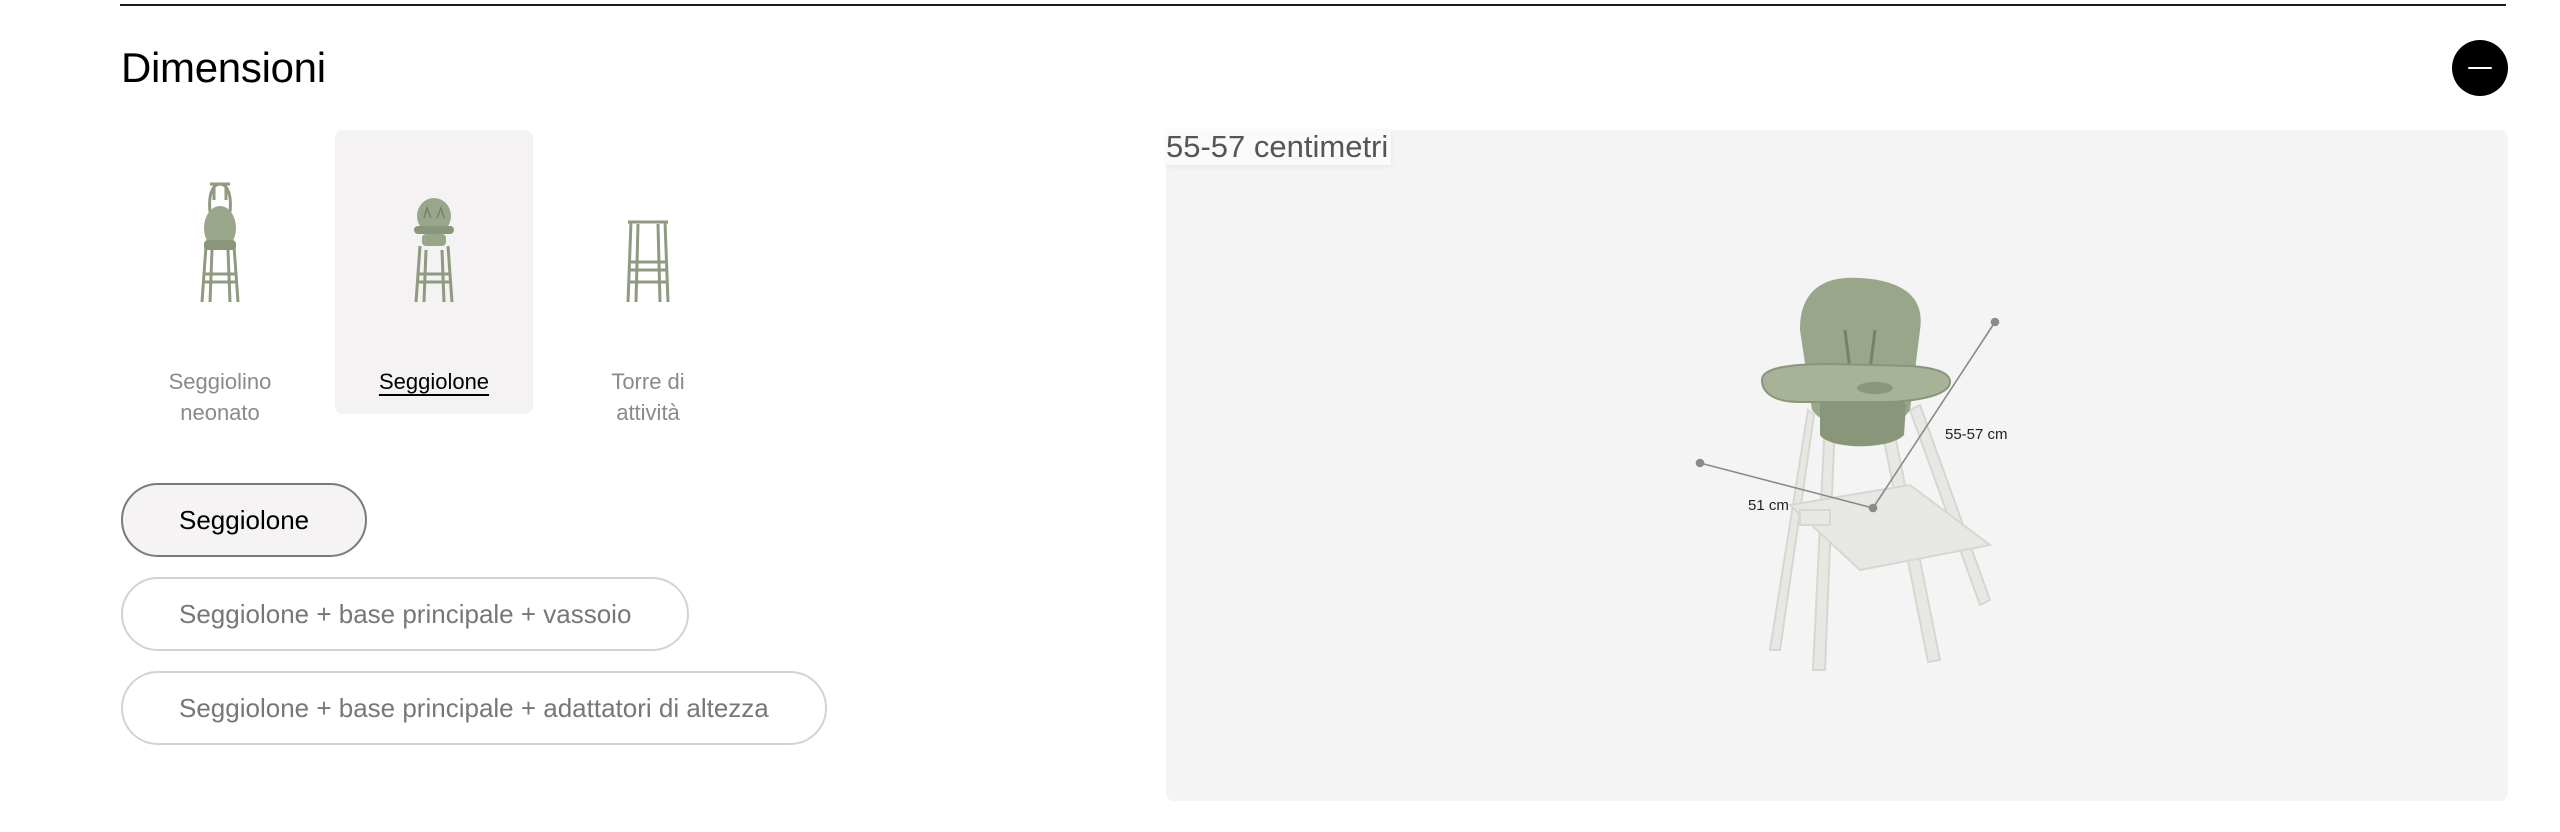 The width and height of the screenshot is (2560, 832). I want to click on mode-tab-activity-tower: Torre di attività, so click(648, 277).